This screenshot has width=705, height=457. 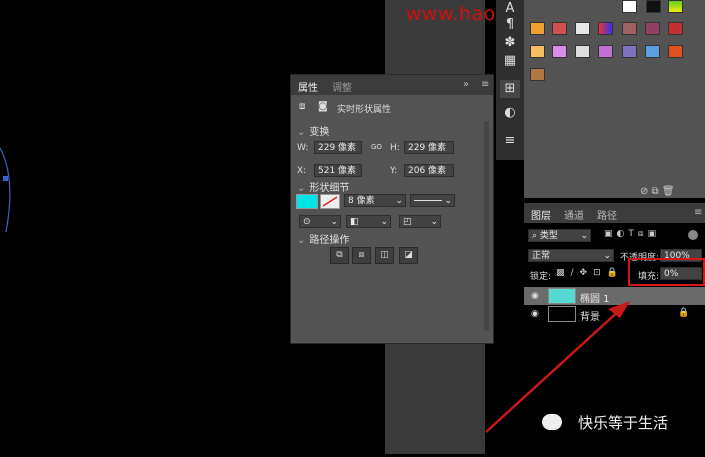 I want to click on wechat-icon, so click(x=552, y=422).